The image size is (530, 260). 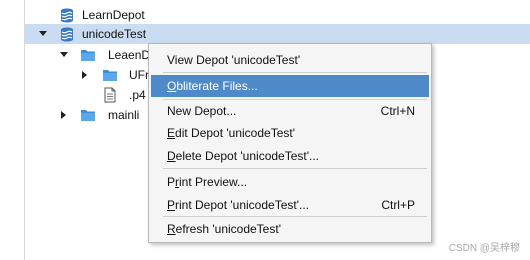 What do you see at coordinates (277, 15) in the screenshot?
I see `tree-item-learndepot: LearnDepot` at bounding box center [277, 15].